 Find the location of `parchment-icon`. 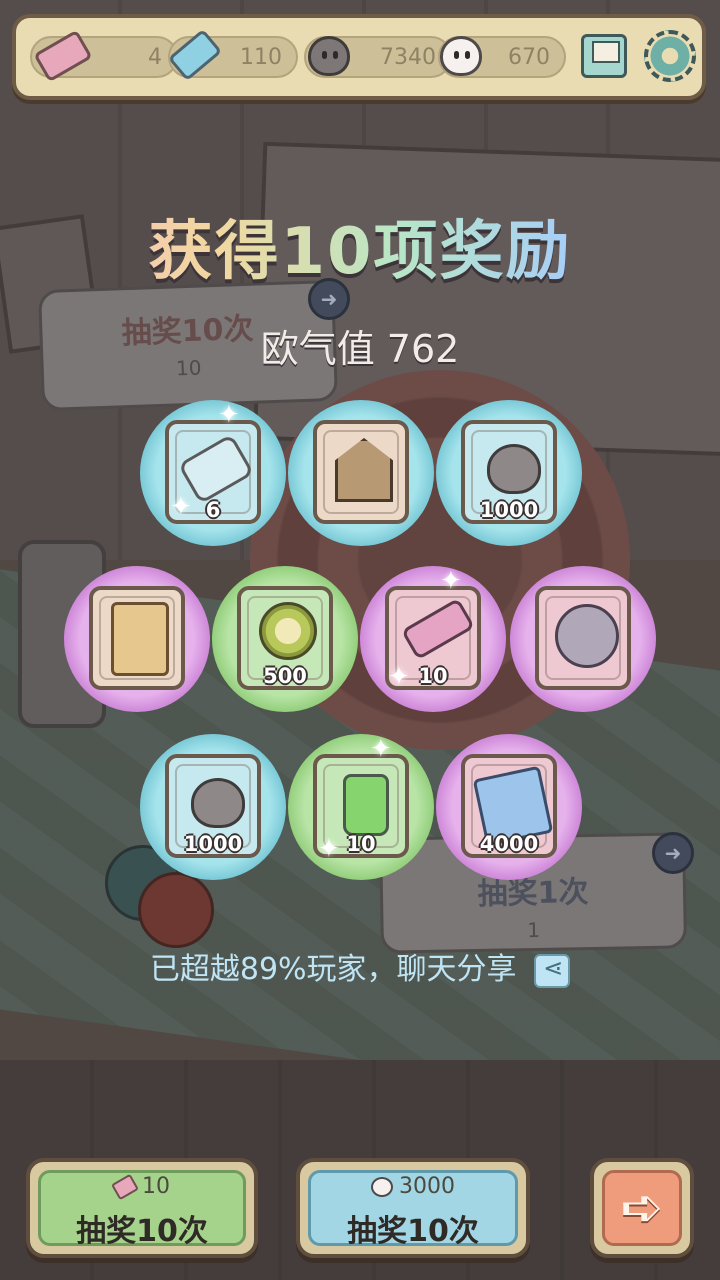

parchment-icon is located at coordinates (140, 639).